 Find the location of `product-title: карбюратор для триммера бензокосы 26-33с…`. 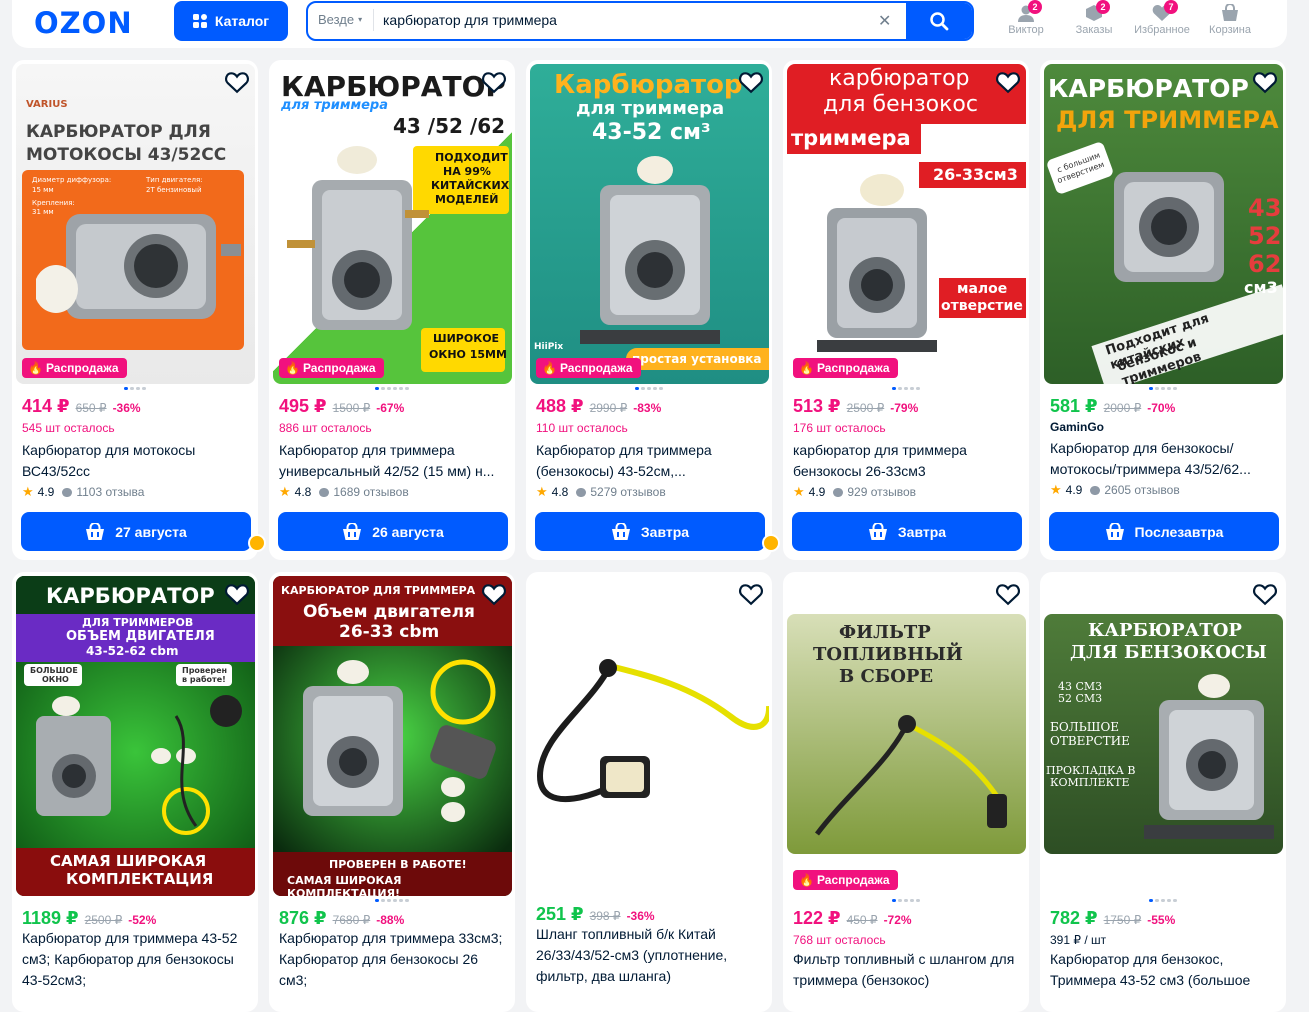

product-title: карбюратор для триммера бензокосы 26-33с… is located at coordinates (907, 461).